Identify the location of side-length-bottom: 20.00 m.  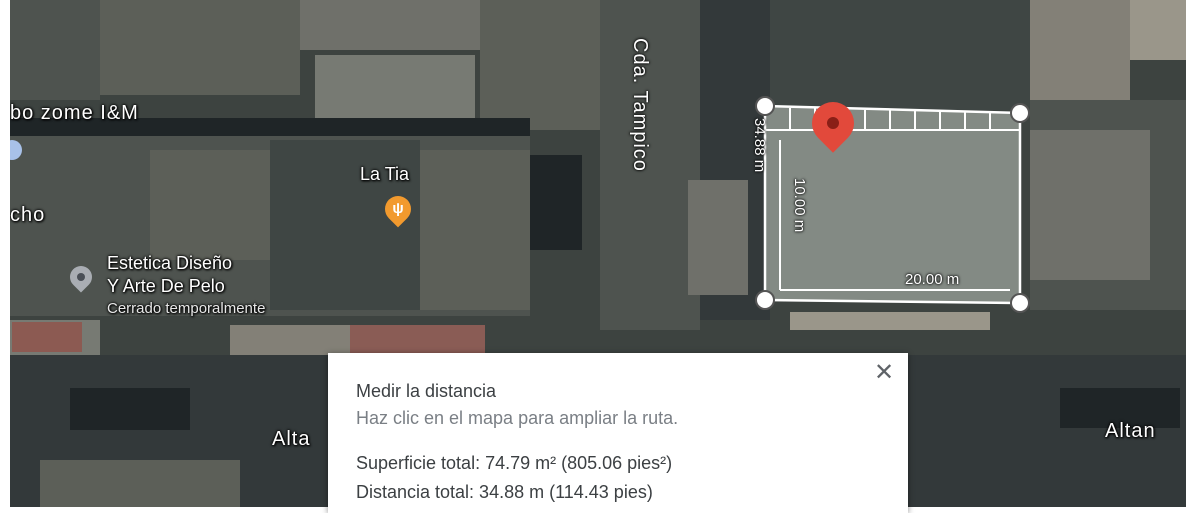
(932, 279).